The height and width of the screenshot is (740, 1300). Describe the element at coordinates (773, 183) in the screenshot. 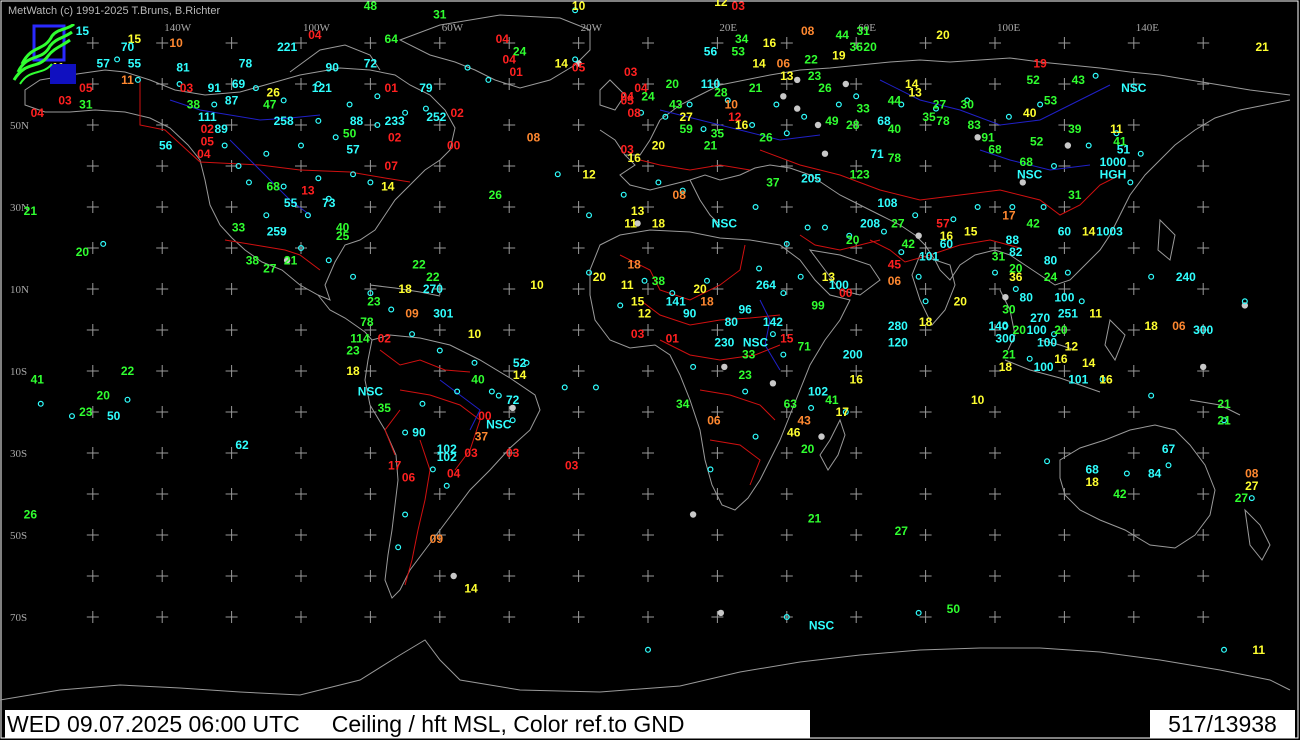

I see `ceiling-value: 37` at that location.